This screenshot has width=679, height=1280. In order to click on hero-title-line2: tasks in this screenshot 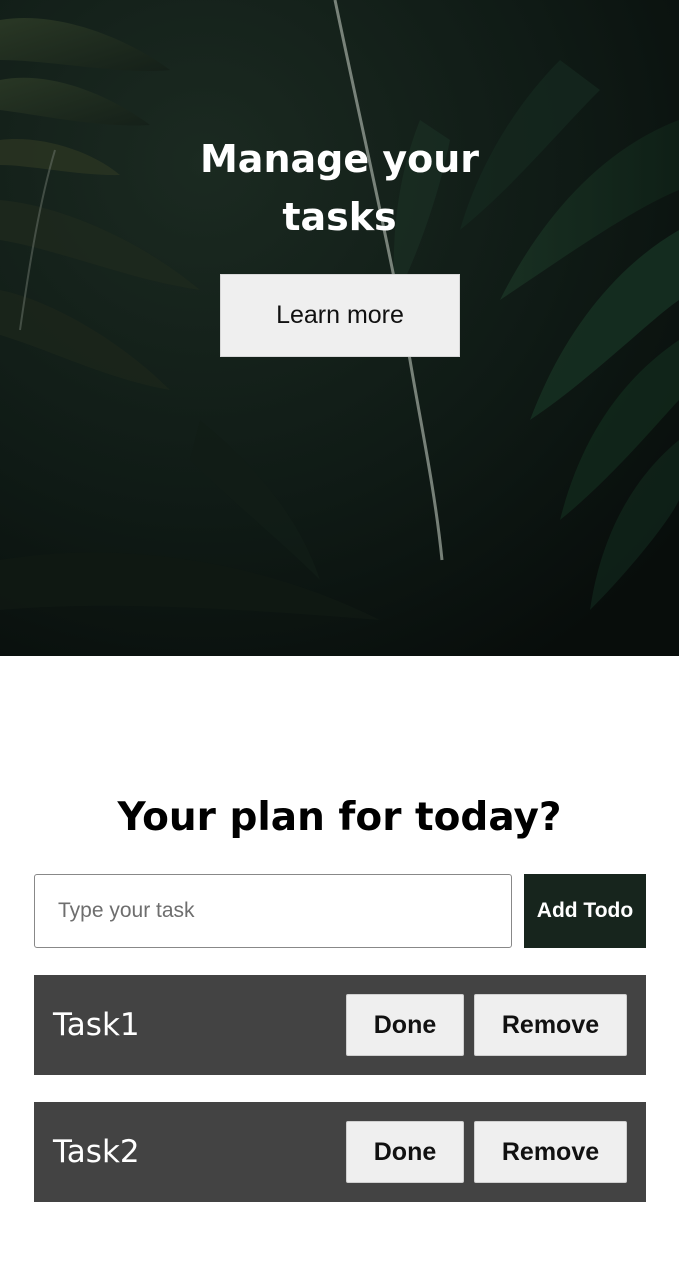, I will do `click(339, 217)`.